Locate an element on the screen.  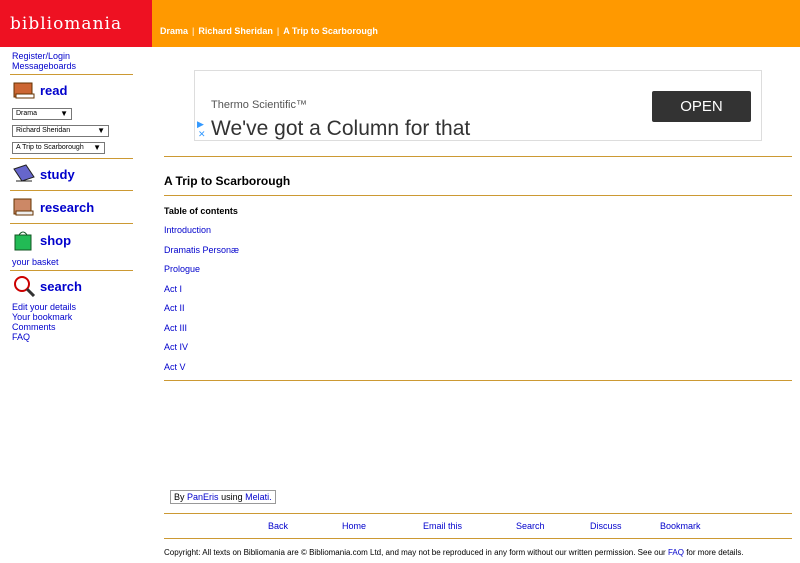
ad-open-button: OPEN is located at coordinates (701, 106).